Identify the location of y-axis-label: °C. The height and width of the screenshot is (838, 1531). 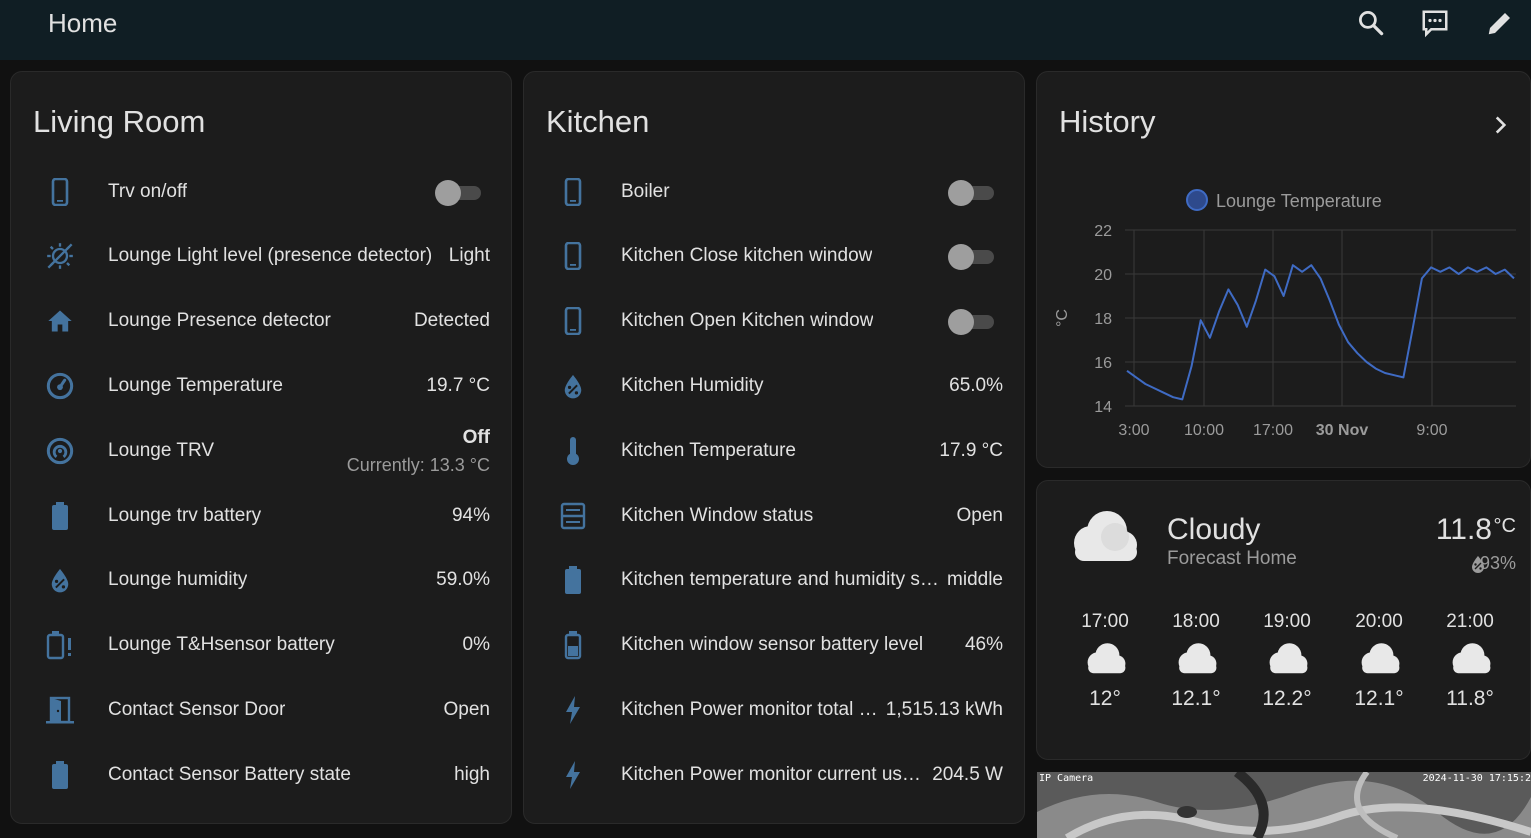
(1062, 318).